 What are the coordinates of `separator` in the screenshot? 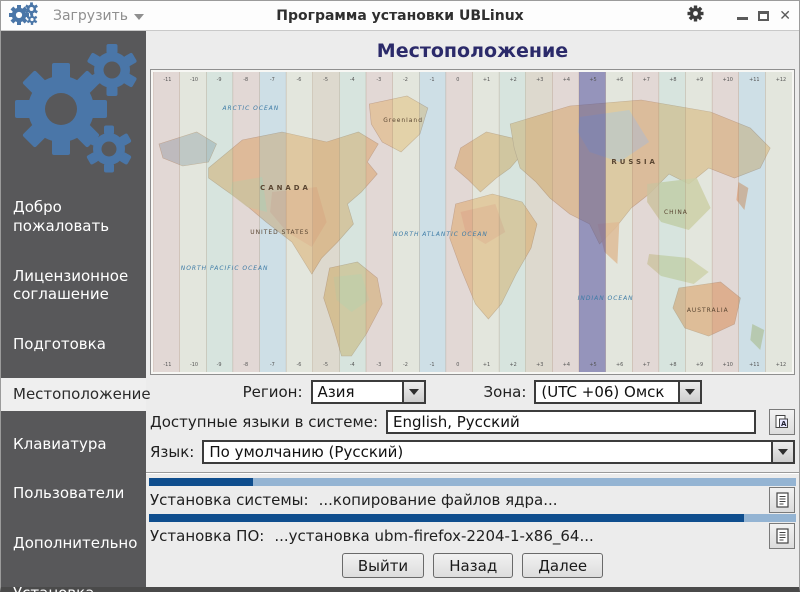 It's located at (472, 473).